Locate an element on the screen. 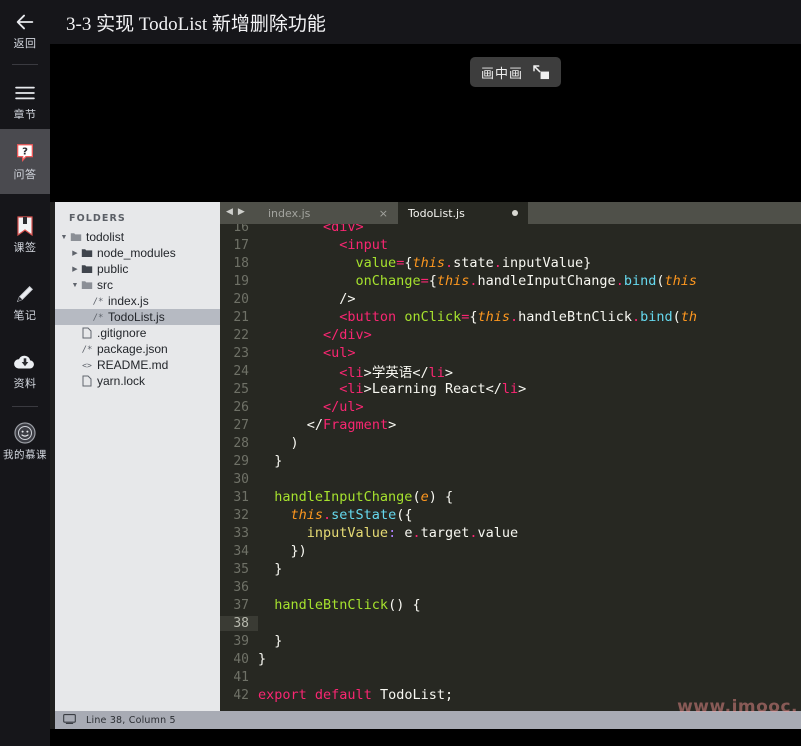 This screenshot has width=801, height=746. code-line: 40} is located at coordinates (510, 659).